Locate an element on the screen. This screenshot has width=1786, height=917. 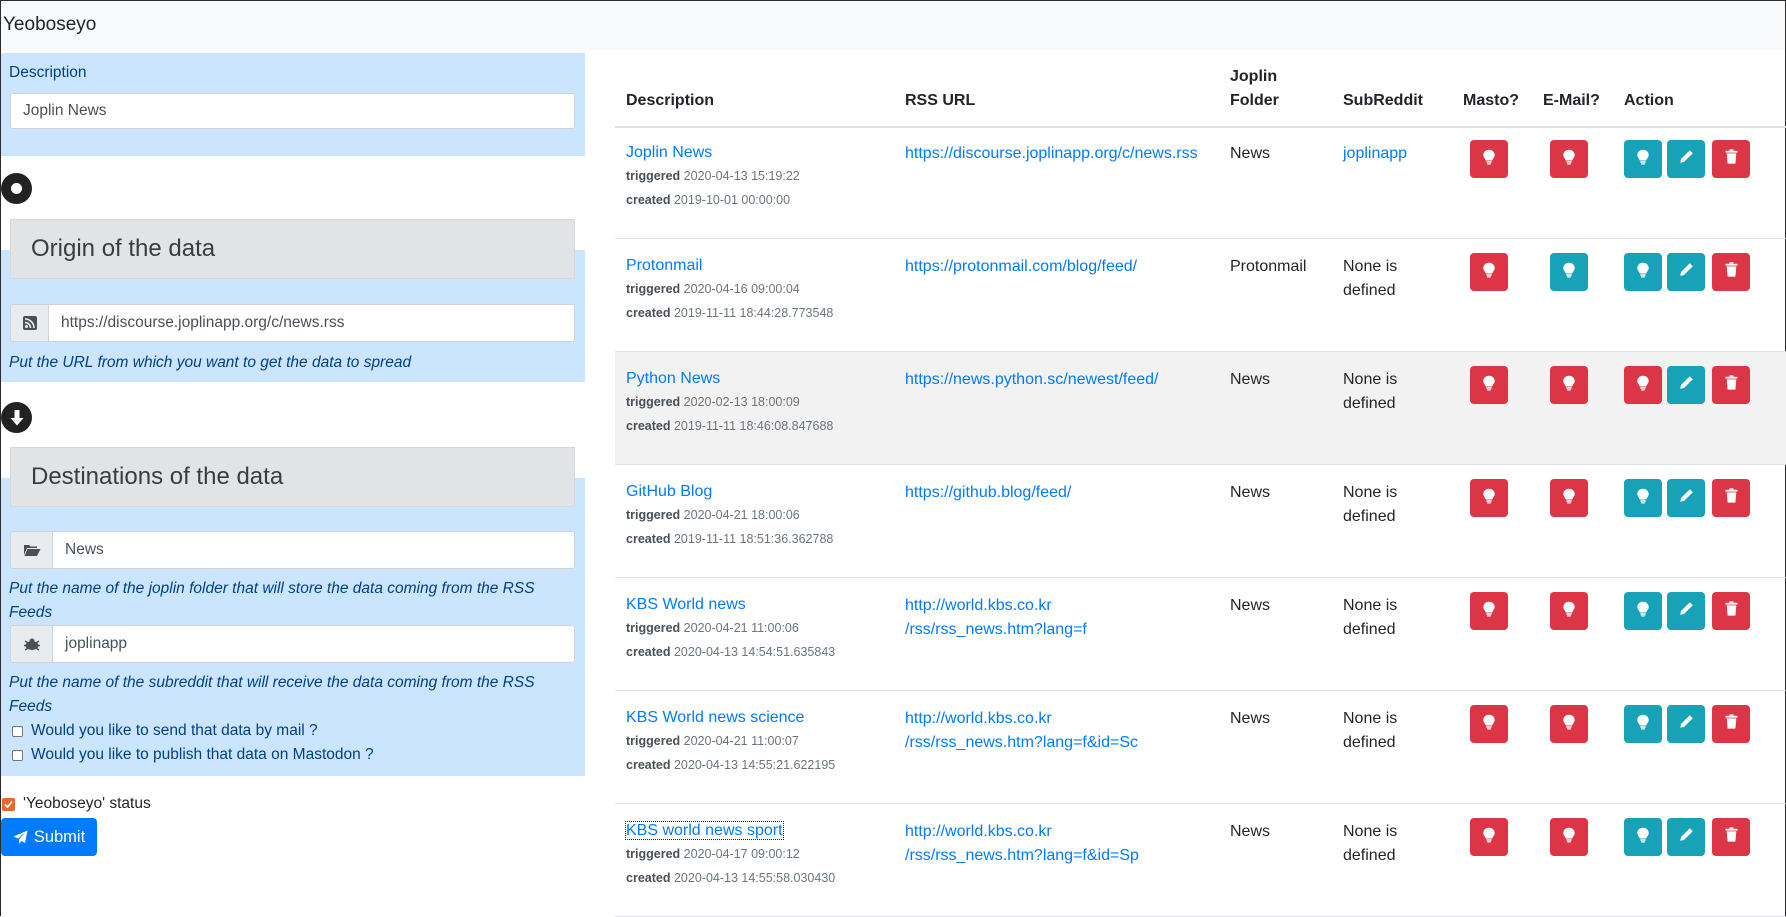
trigger-name-link: KBS World news science is located at coordinates (715, 717).